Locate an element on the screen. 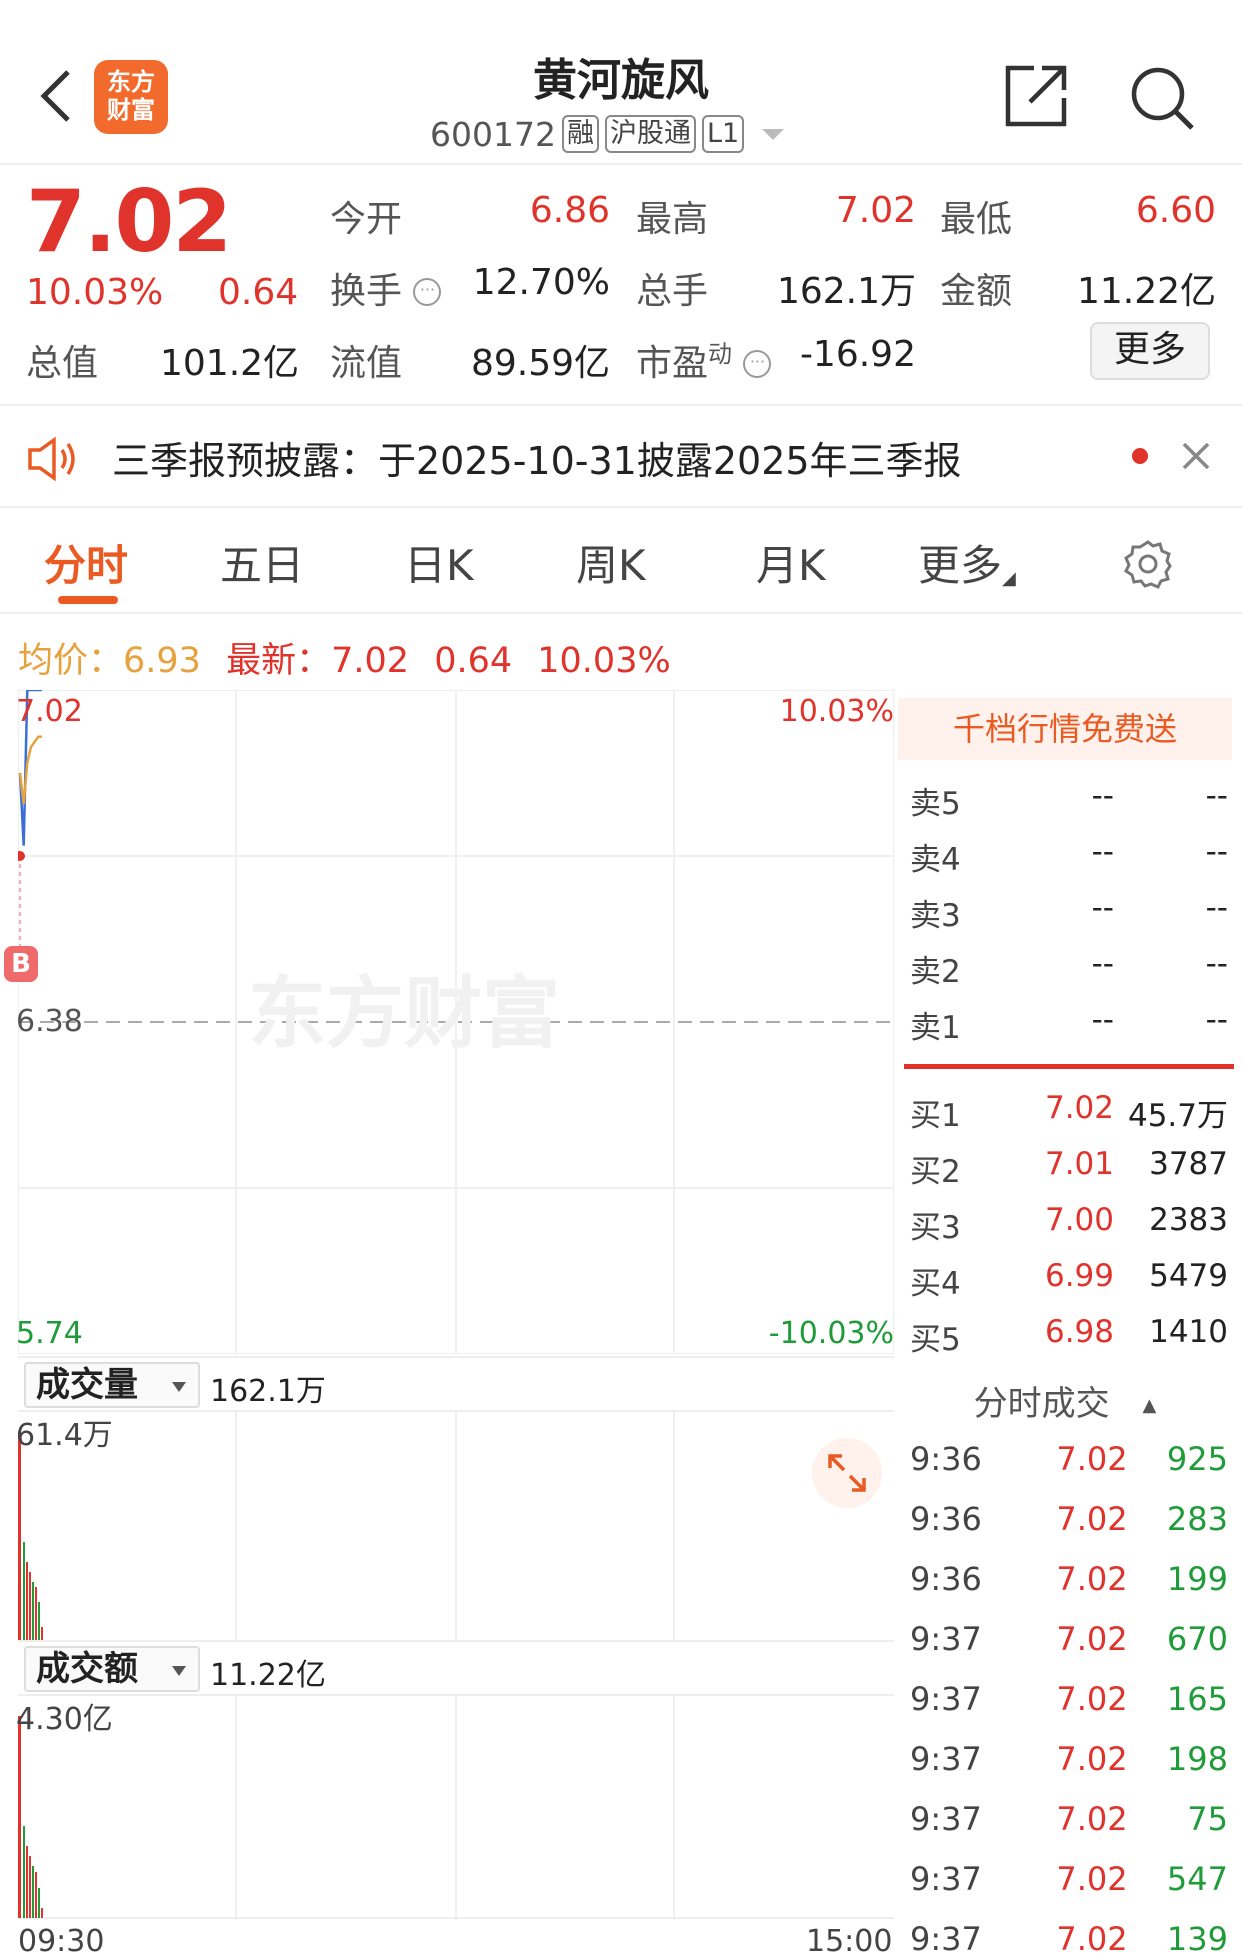 Image resolution: width=1242 pixels, height=1956 pixels. trade-row: 9:37 7.02 165 is located at coordinates (1069, 1702).